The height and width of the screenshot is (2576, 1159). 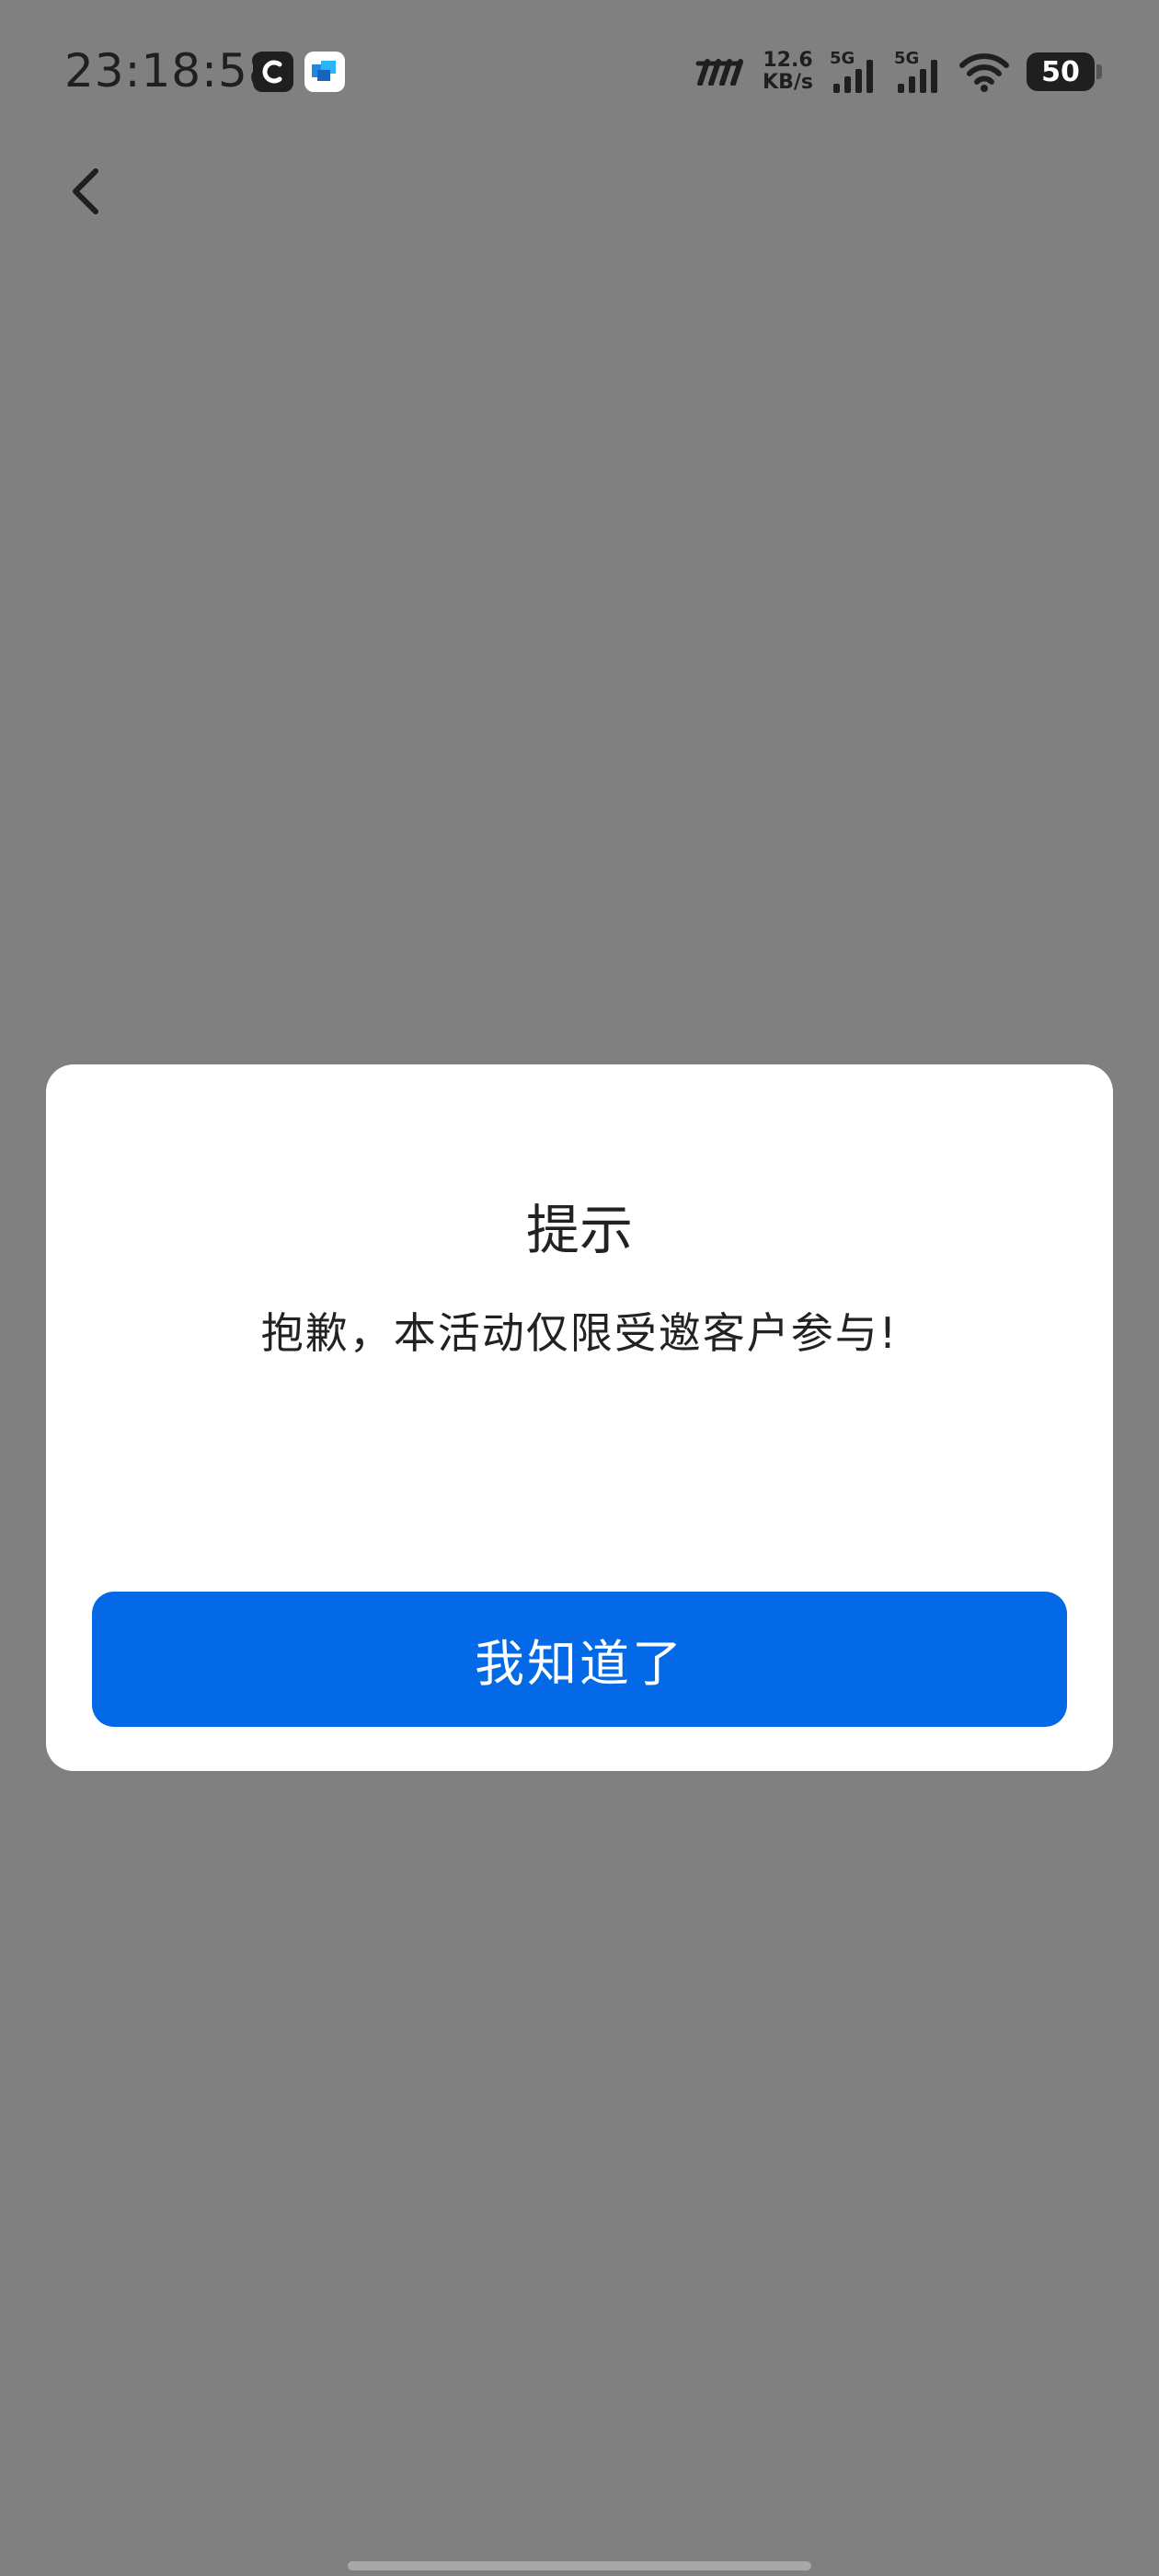 What do you see at coordinates (579, 1659) in the screenshot?
I see `confirm-button: 我知道了` at bounding box center [579, 1659].